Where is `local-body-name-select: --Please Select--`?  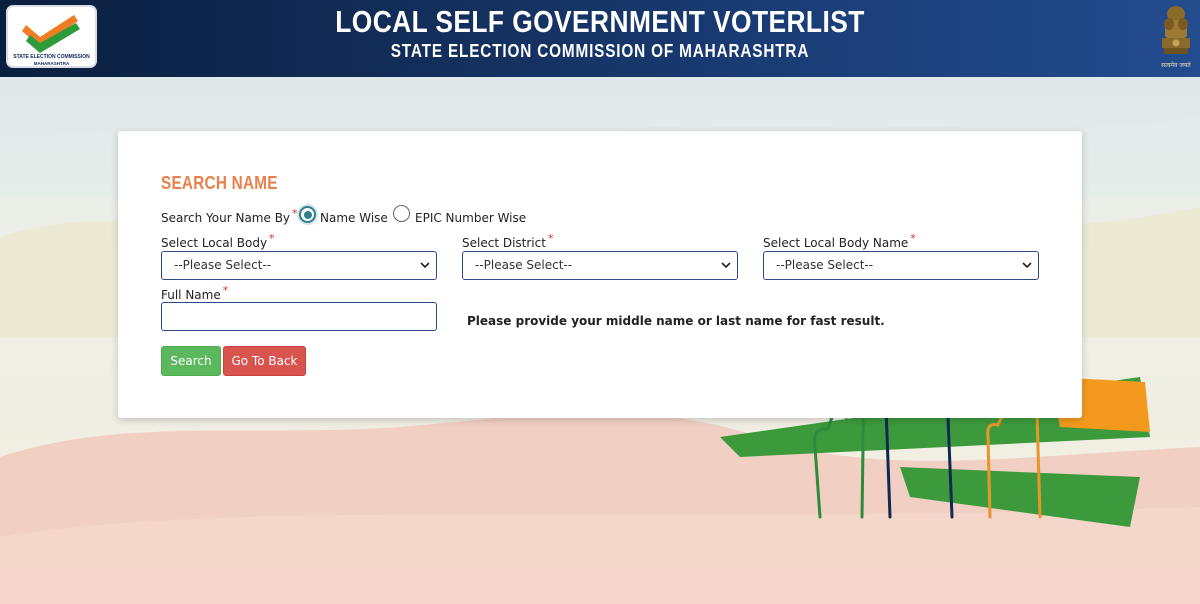 local-body-name-select: --Please Select-- is located at coordinates (901, 265).